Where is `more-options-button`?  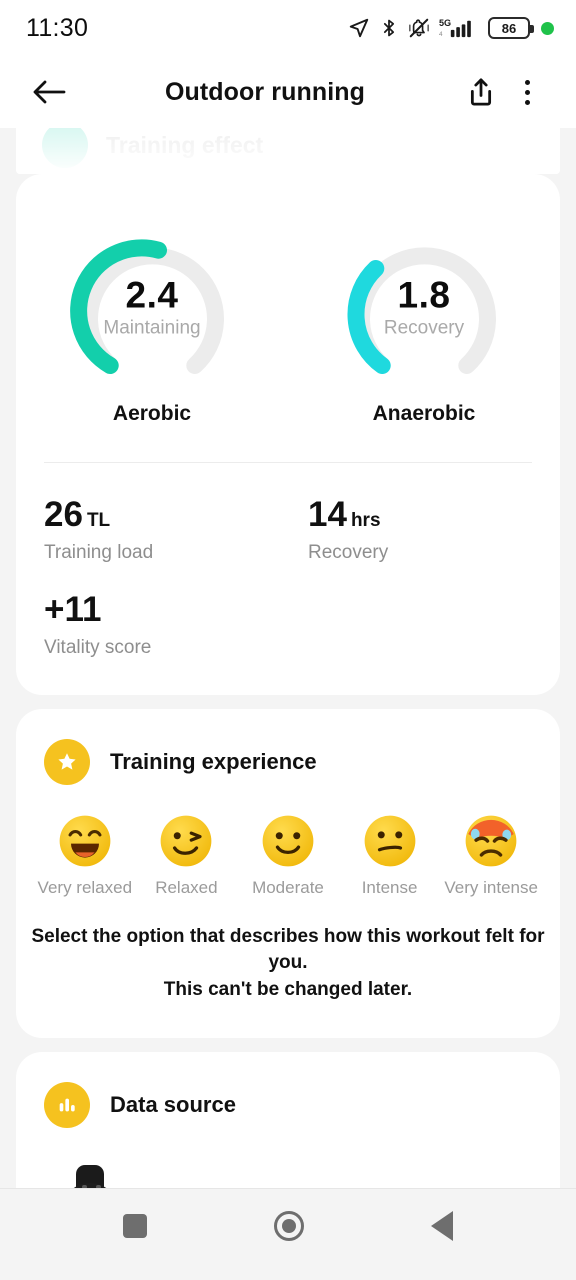
more-options-button is located at coordinates (527, 92).